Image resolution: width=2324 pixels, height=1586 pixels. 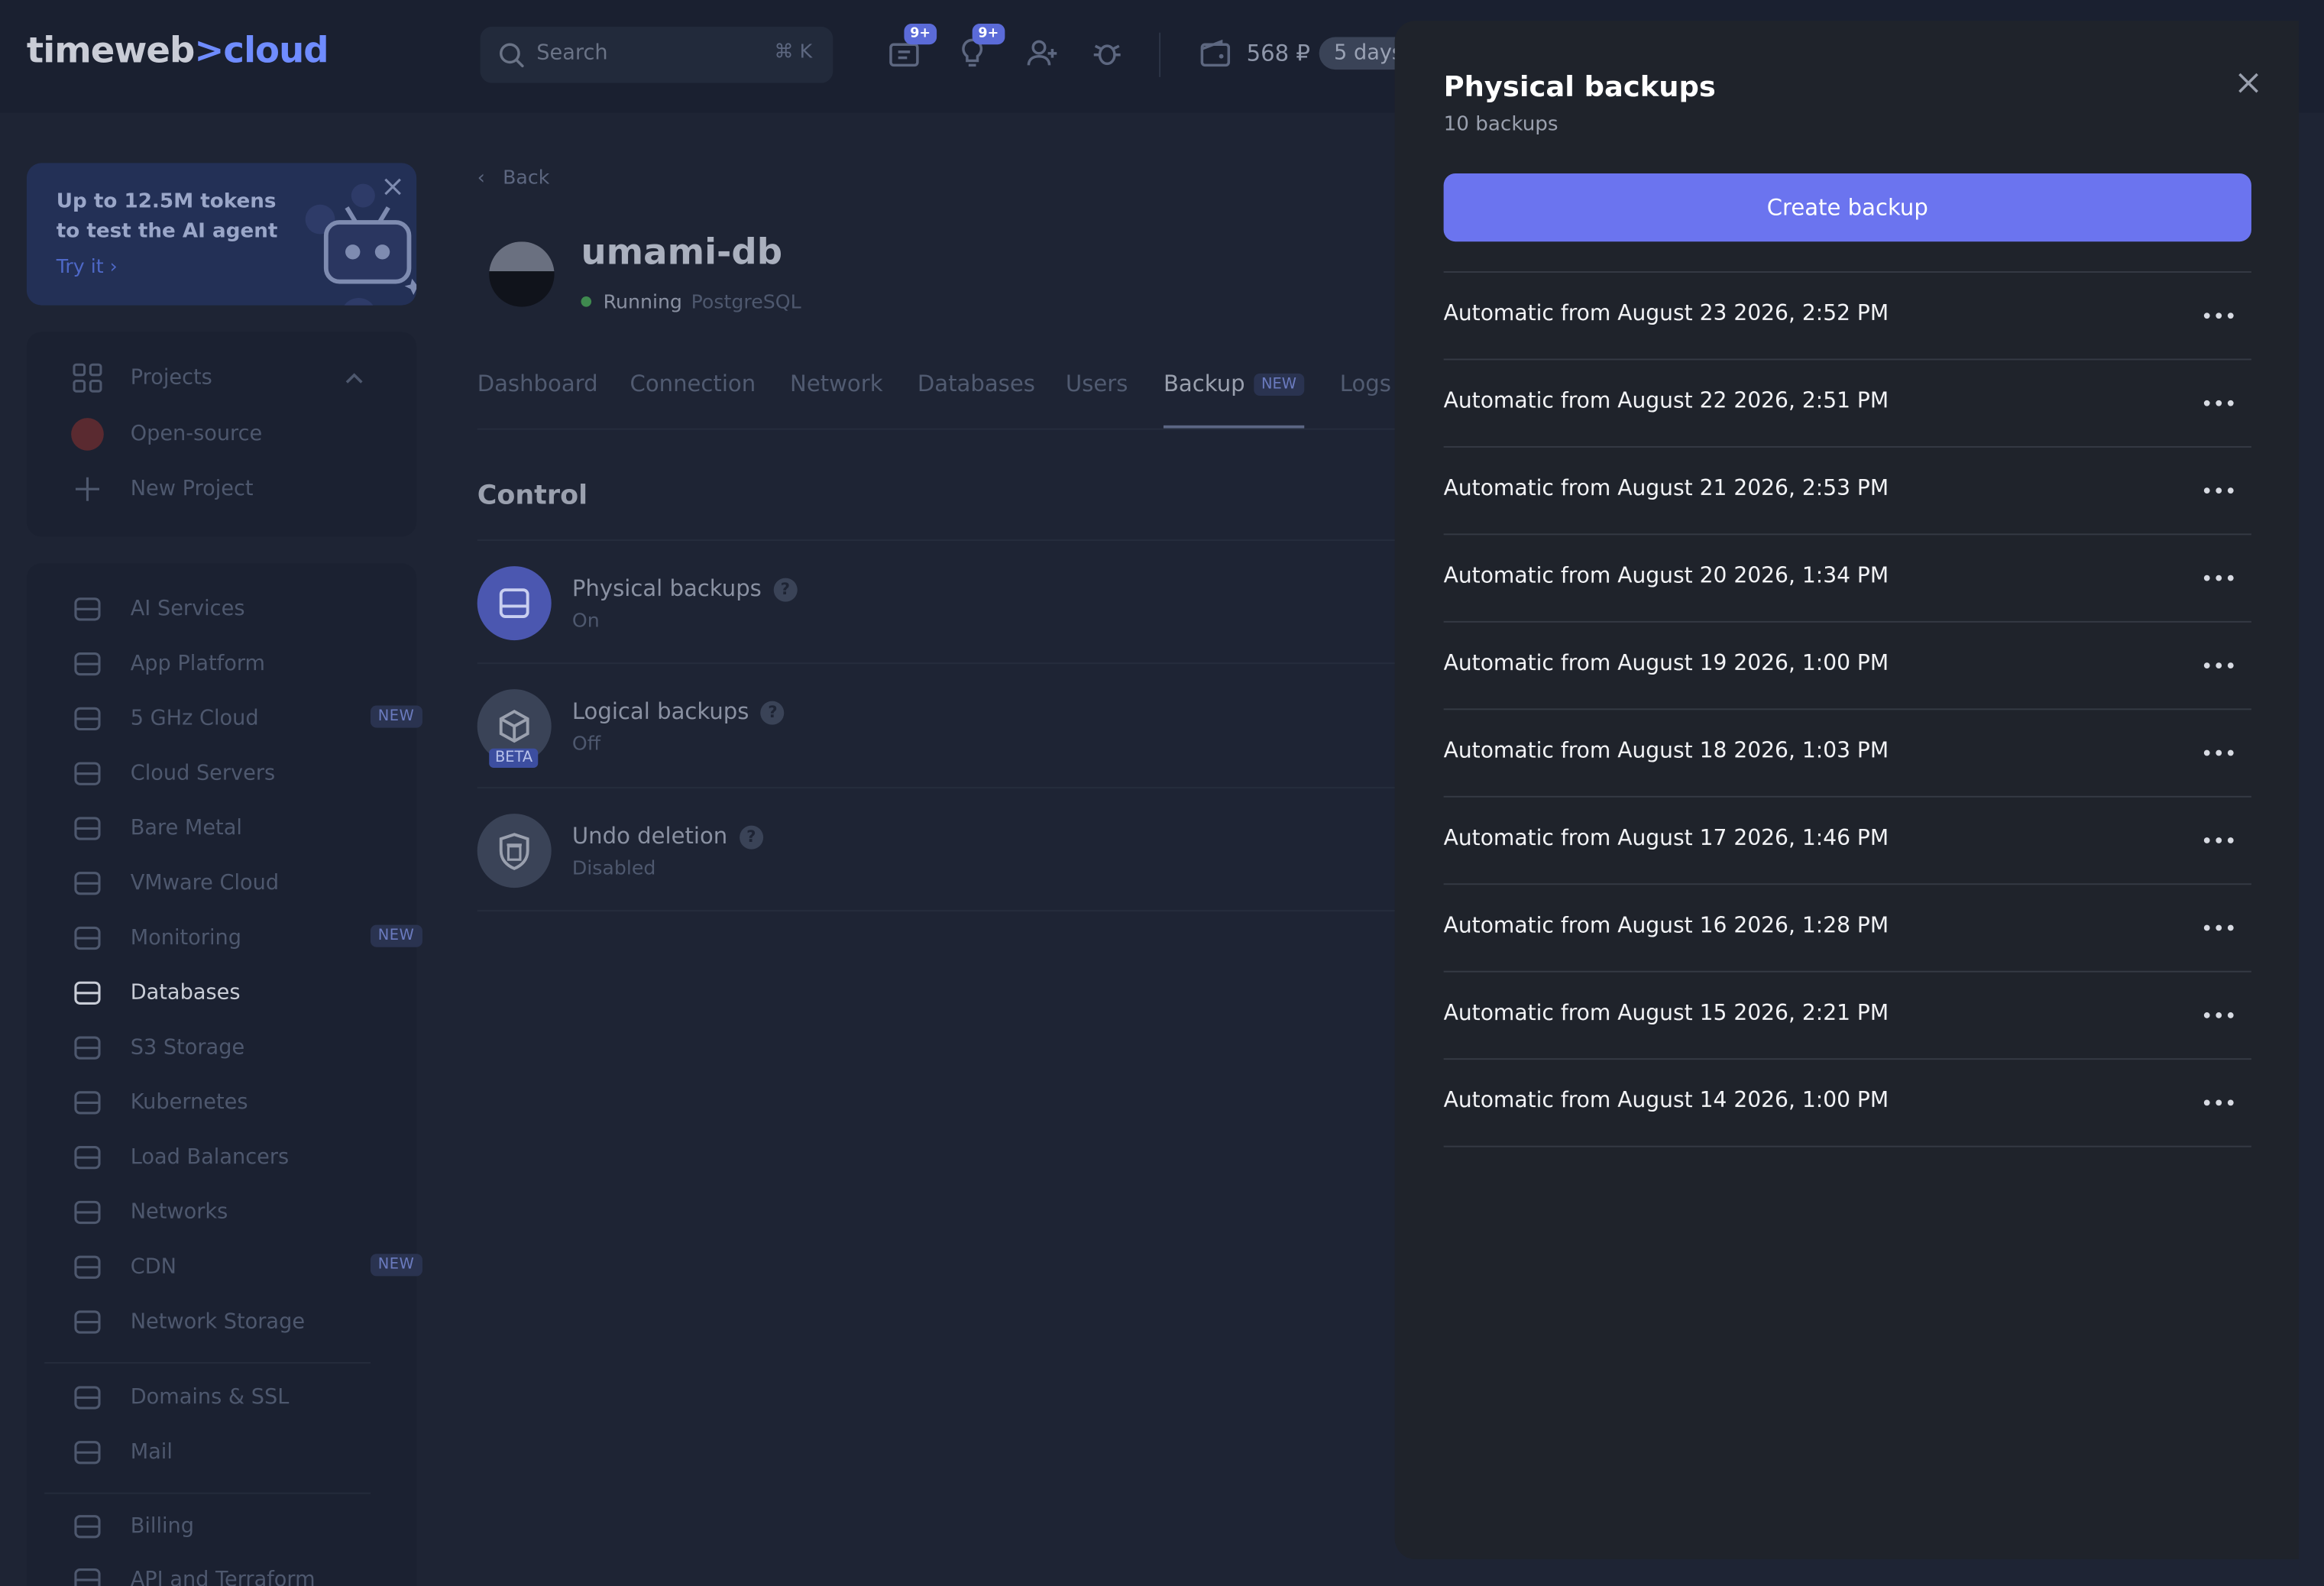 What do you see at coordinates (396, 716) in the screenshot?
I see `new-badge: NEW` at bounding box center [396, 716].